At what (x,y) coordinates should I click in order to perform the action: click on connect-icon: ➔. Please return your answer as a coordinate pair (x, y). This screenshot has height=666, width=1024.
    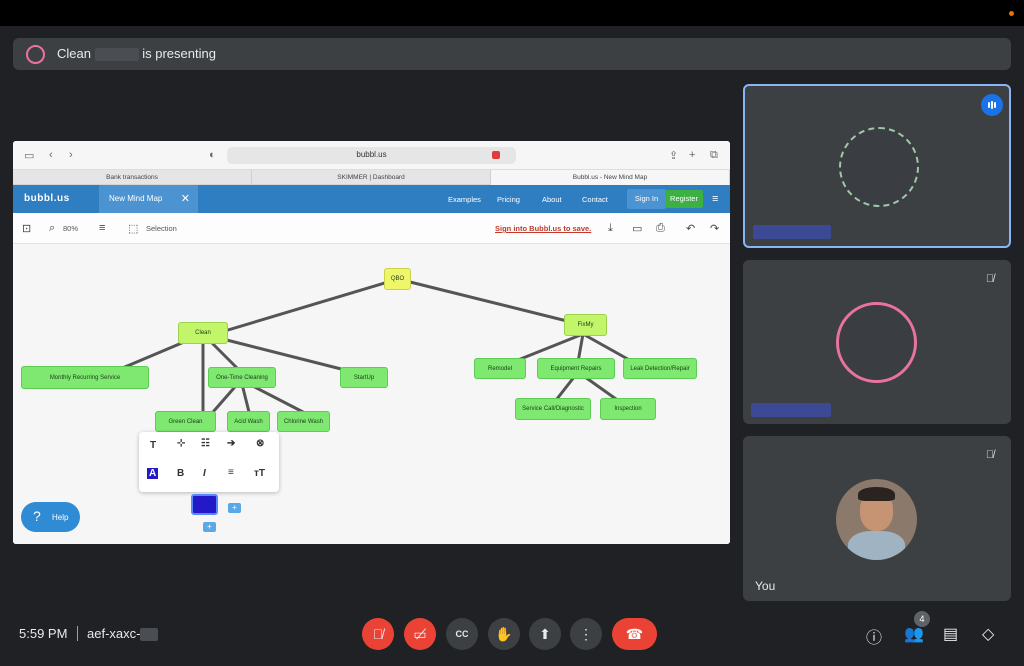
    Looking at the image, I should click on (231, 443).